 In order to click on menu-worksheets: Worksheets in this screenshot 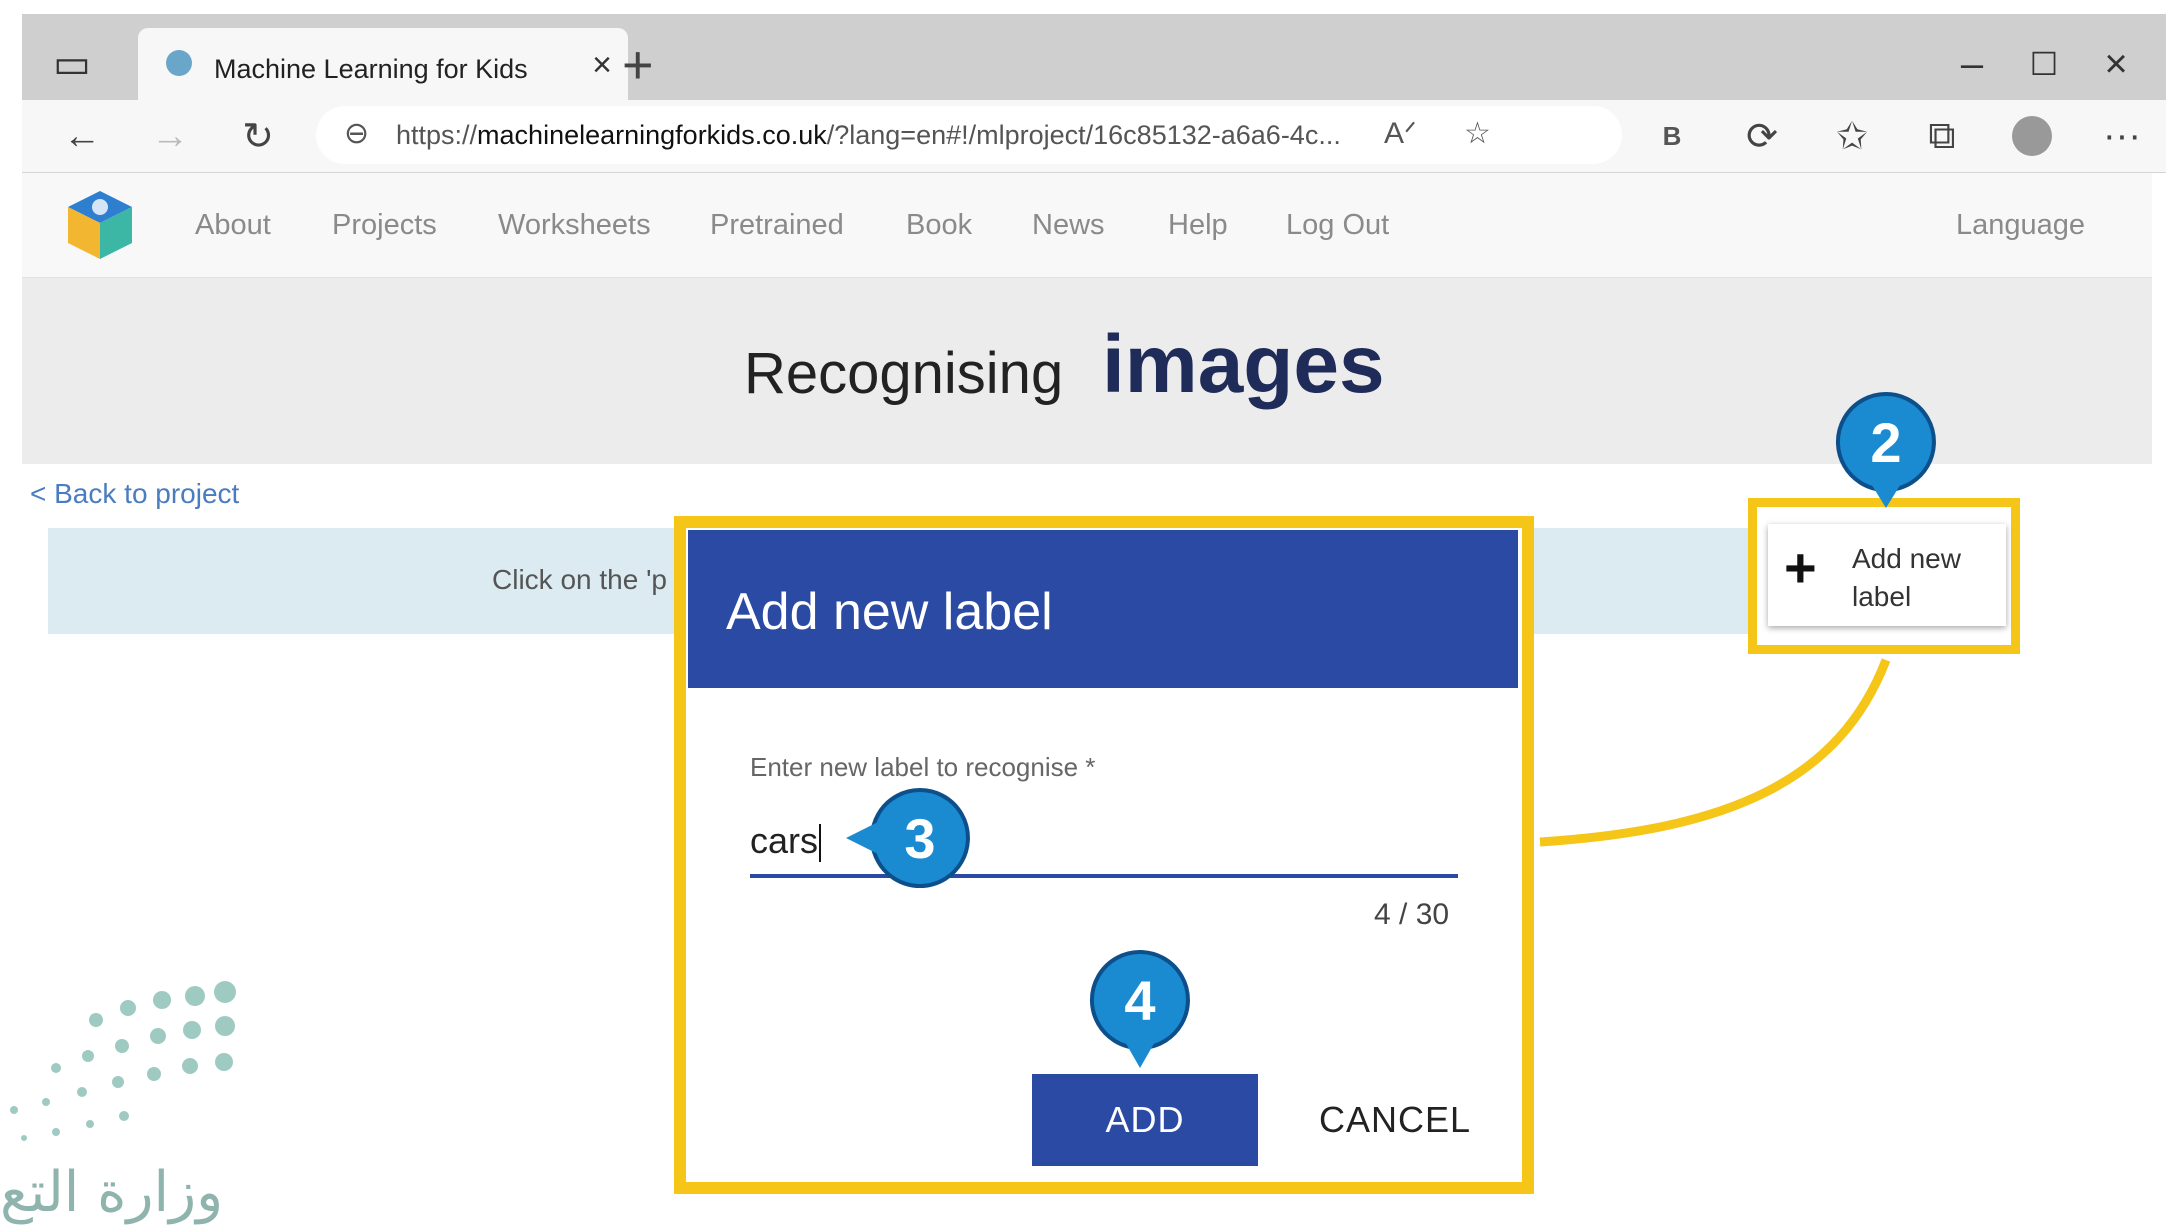, I will do `click(574, 225)`.